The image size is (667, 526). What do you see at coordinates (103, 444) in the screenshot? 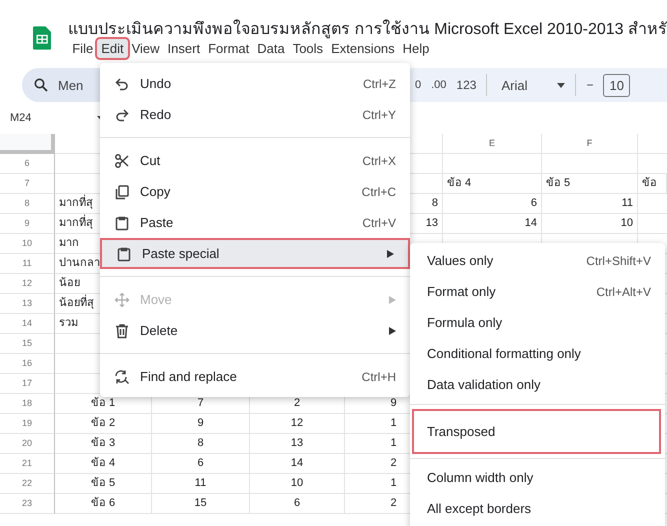
I see `table-cell: ข้อ 3` at bounding box center [103, 444].